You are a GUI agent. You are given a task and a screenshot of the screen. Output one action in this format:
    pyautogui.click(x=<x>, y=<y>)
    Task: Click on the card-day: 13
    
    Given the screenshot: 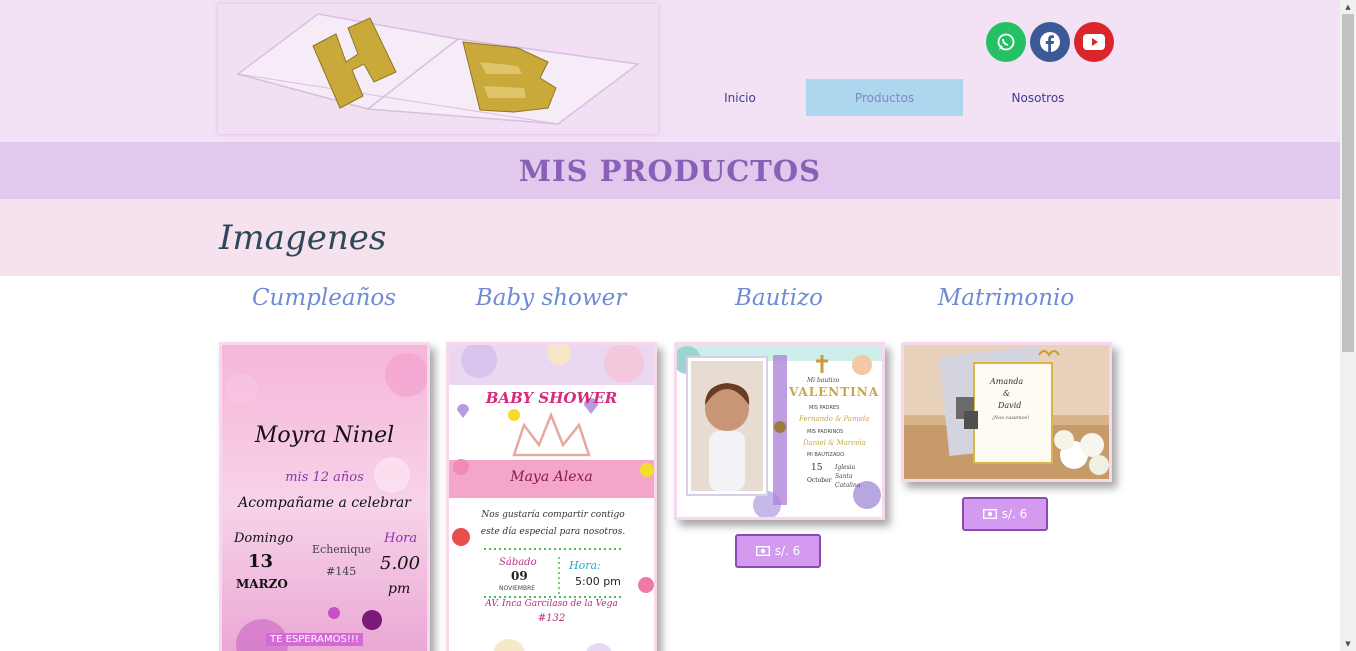 What is the action you would take?
    pyautogui.click(x=261, y=561)
    